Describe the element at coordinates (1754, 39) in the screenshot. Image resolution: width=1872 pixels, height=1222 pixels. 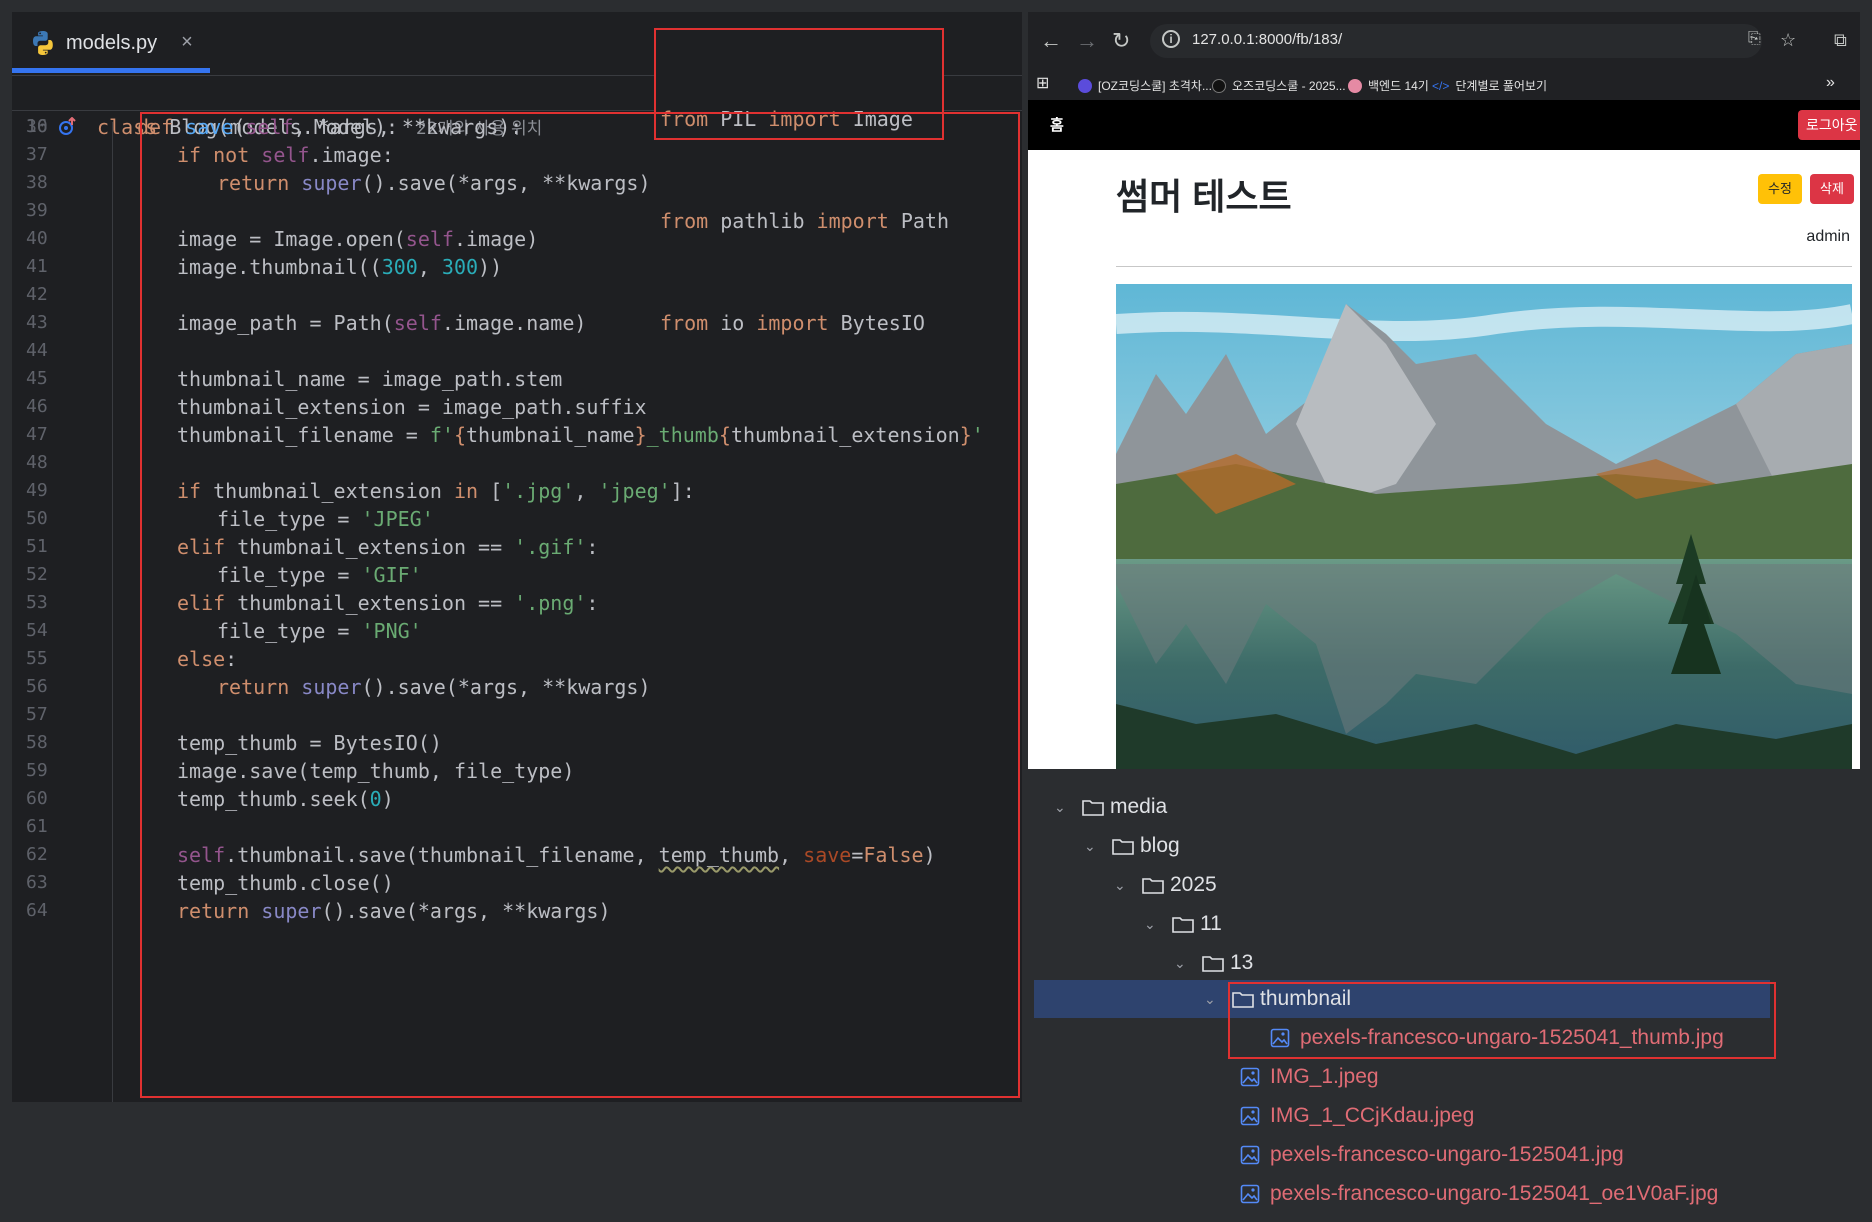
I see `translate-icon: ⎘` at that location.